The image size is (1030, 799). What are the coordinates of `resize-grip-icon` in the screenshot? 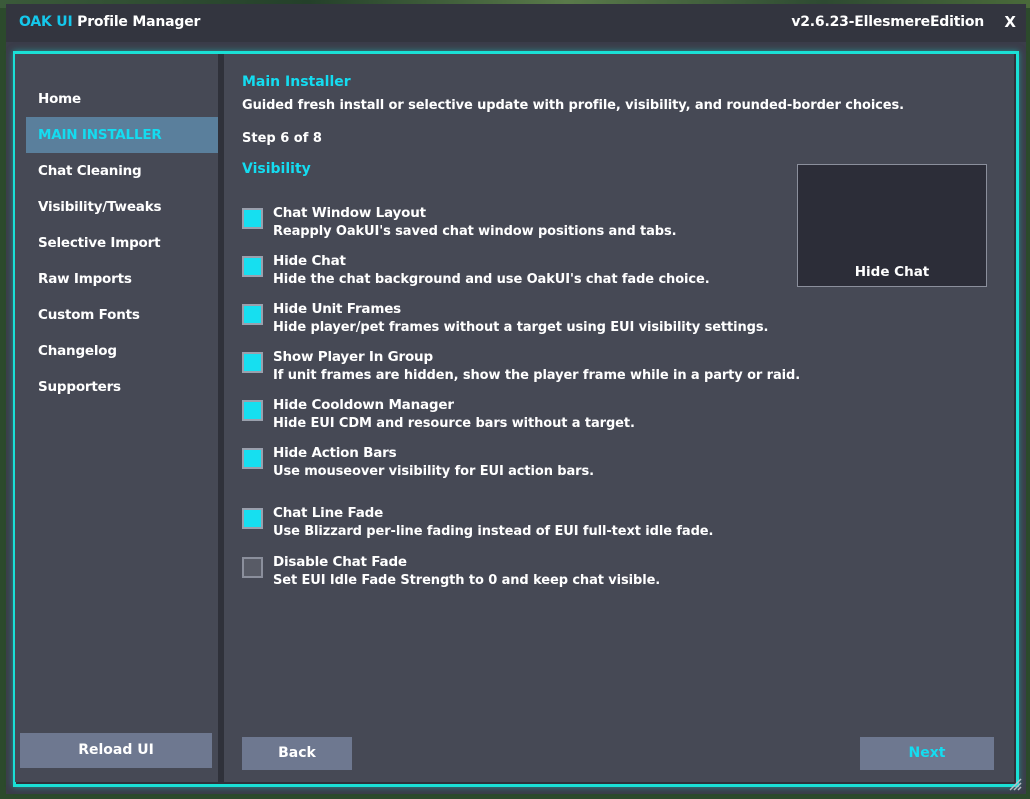 It's located at (1015, 784).